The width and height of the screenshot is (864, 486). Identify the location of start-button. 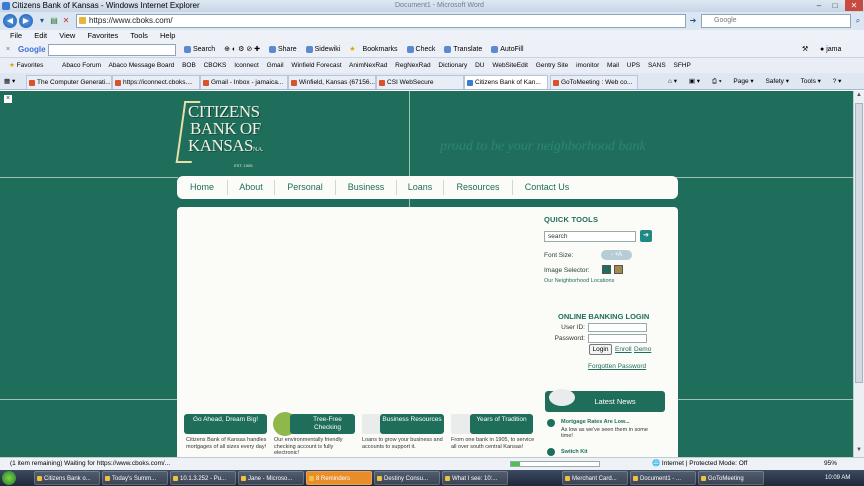
(9, 478).